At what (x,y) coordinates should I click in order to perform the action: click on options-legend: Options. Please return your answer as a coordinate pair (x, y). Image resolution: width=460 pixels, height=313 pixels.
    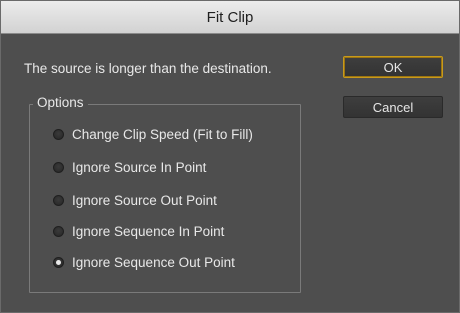
    Looking at the image, I should click on (60, 102).